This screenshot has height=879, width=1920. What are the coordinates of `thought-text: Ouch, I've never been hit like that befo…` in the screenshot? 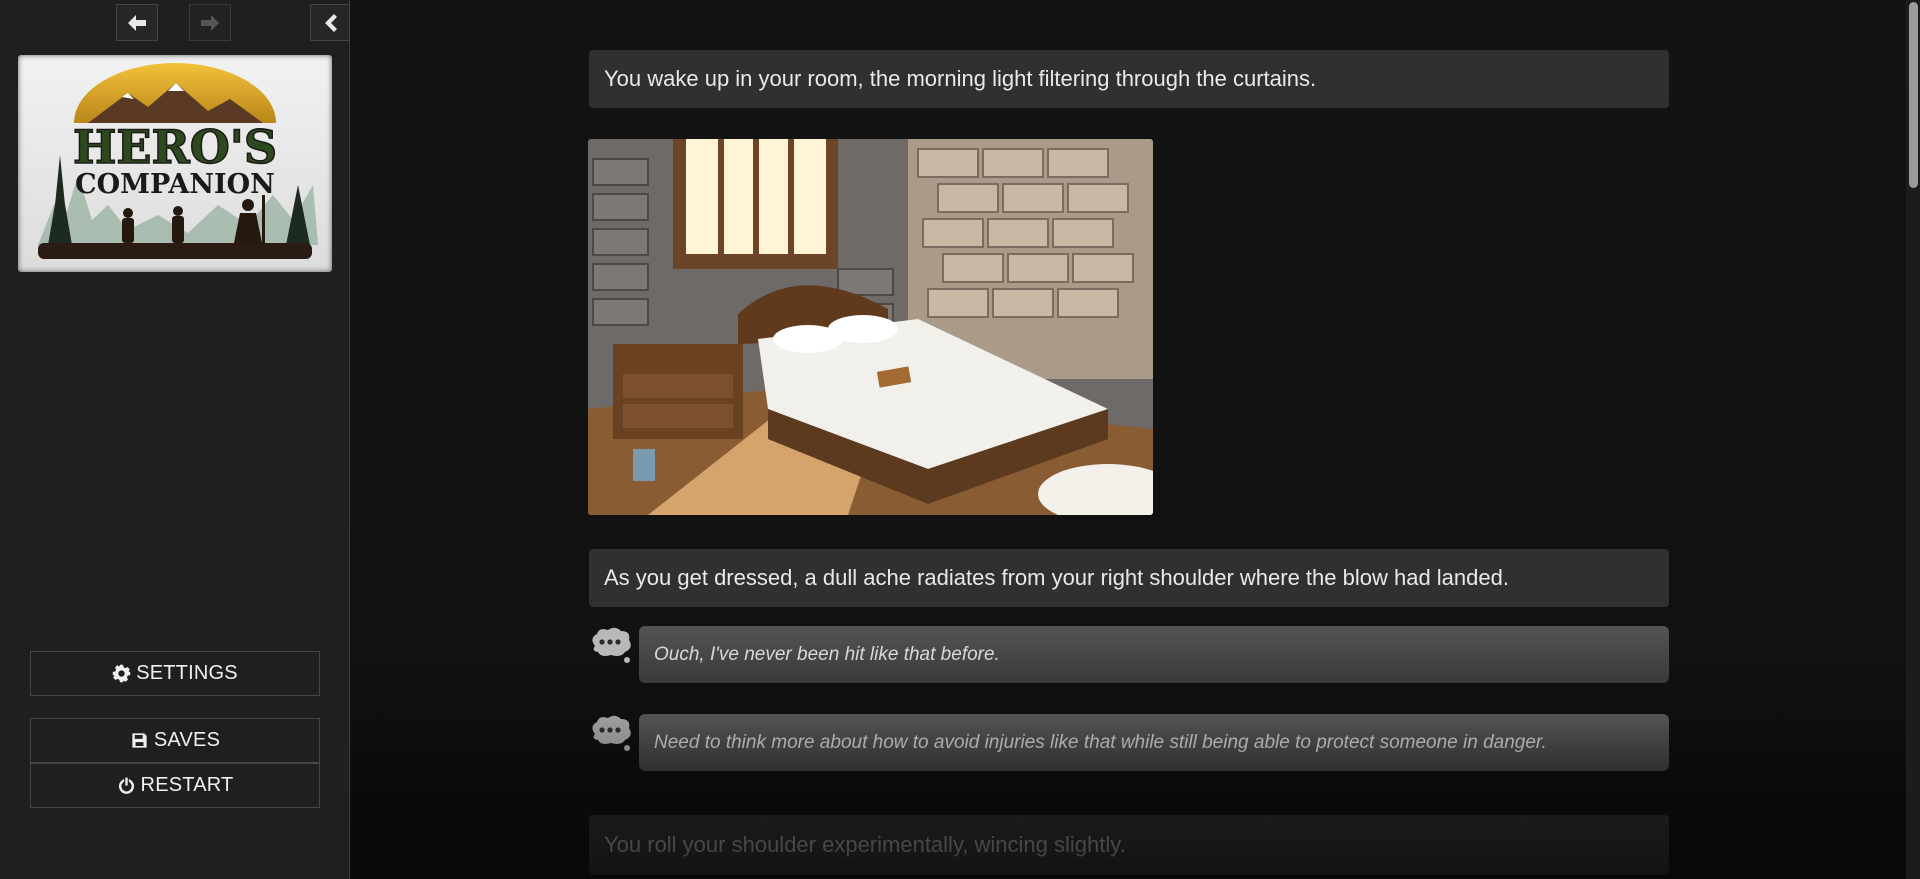 It's located at (827, 654).